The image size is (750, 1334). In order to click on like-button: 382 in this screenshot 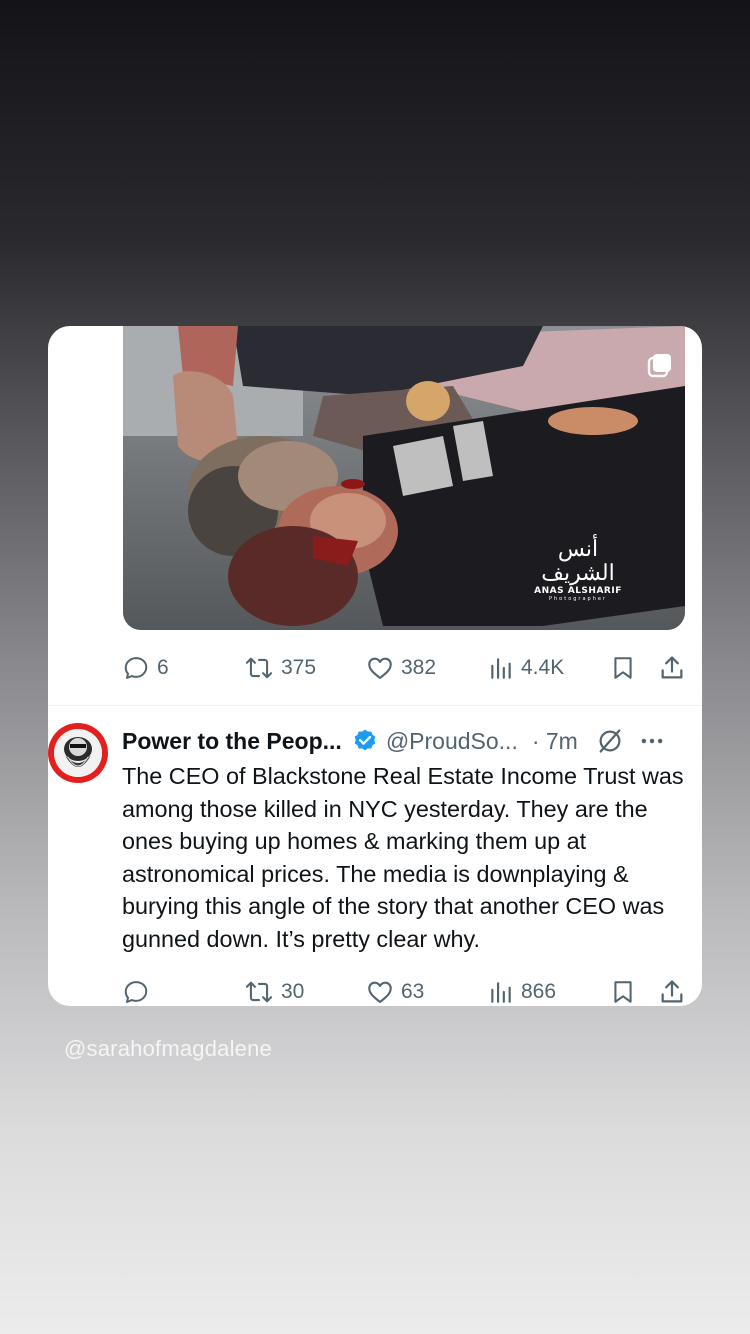, I will do `click(401, 668)`.